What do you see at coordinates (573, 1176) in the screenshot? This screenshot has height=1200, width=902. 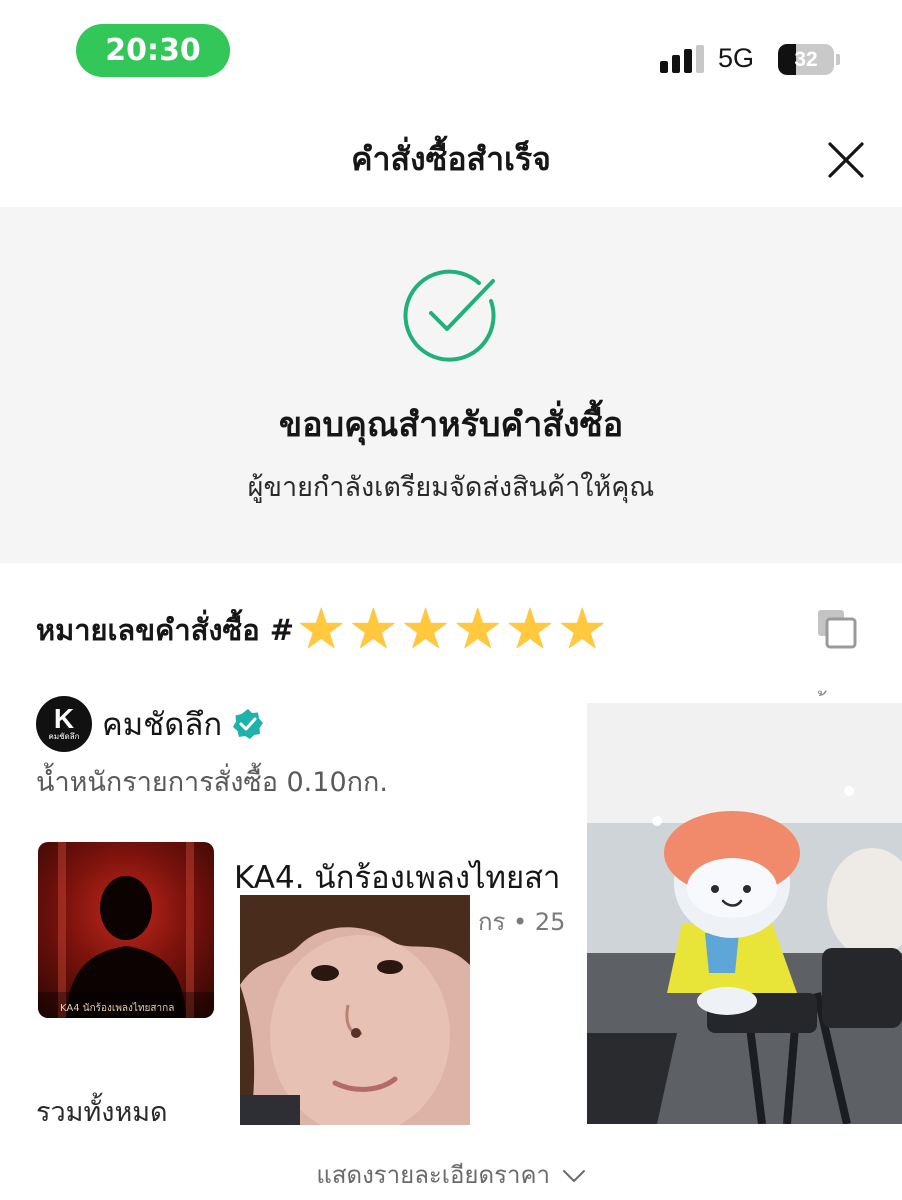 I see `chevron-down-icon` at bounding box center [573, 1176].